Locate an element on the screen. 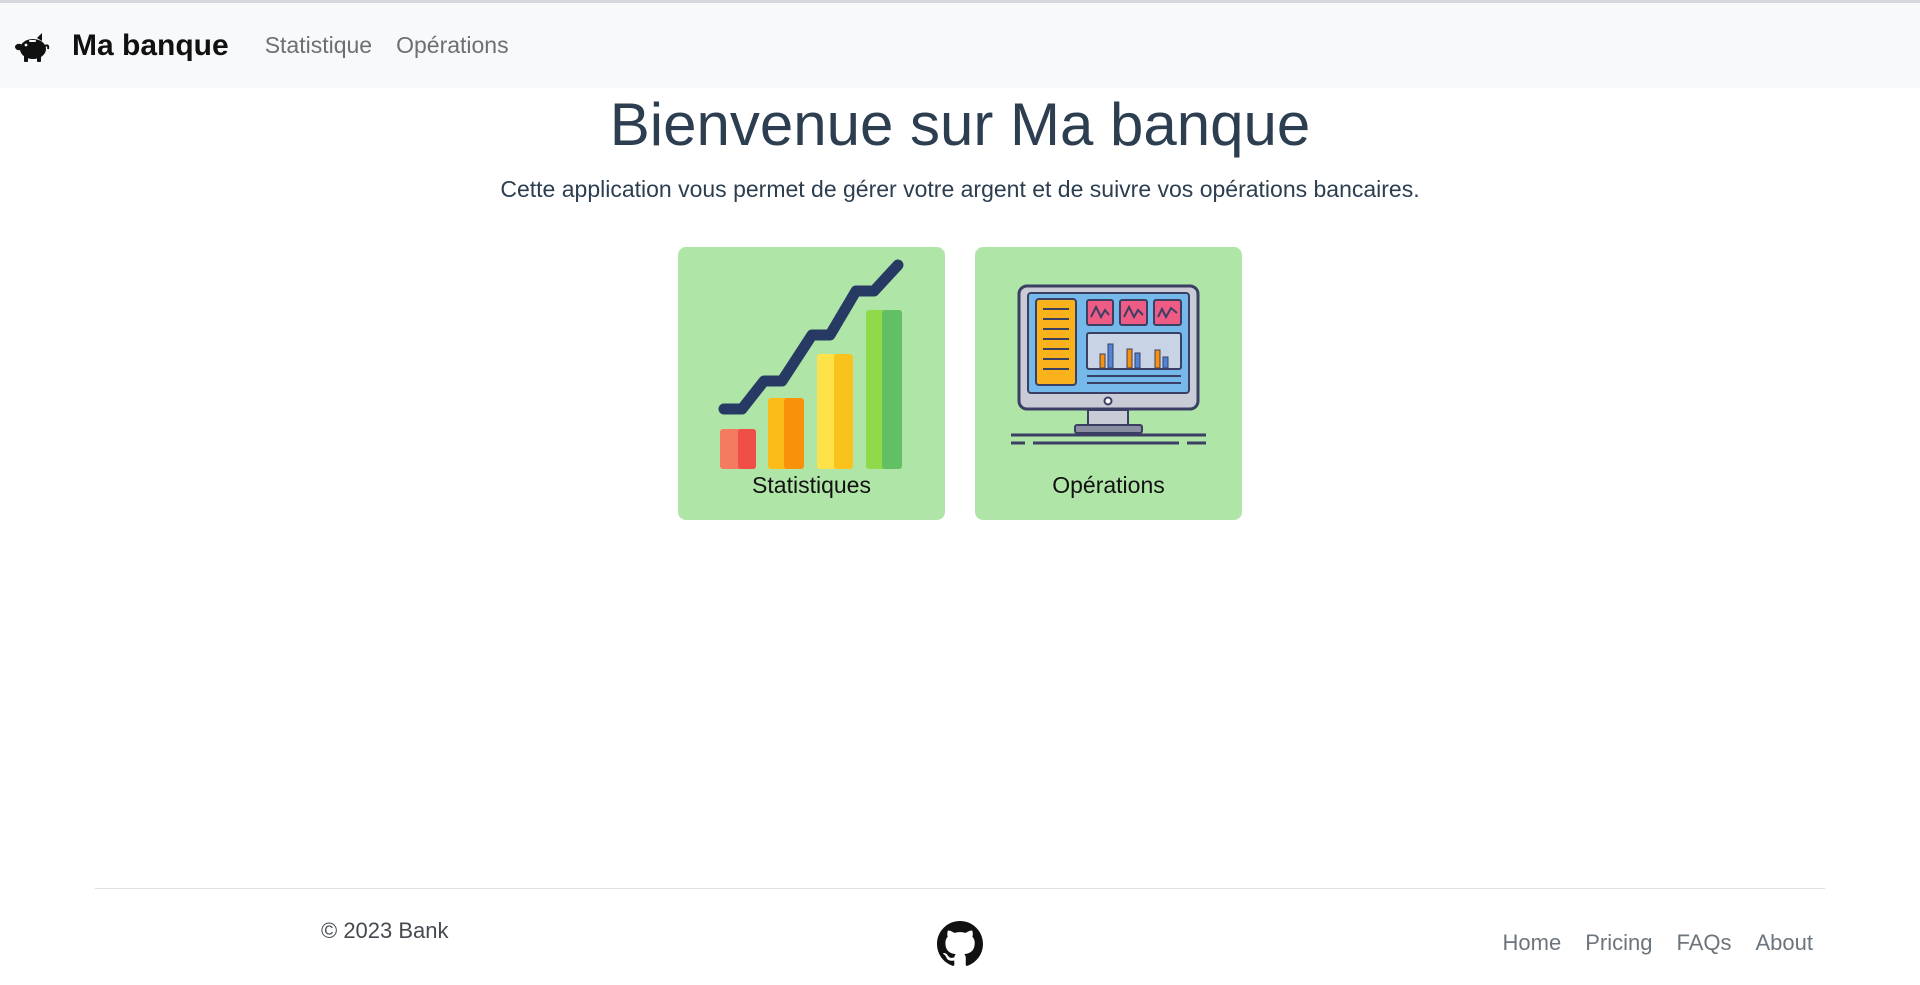  footer-link-pricing: Pricing is located at coordinates (1618, 943).